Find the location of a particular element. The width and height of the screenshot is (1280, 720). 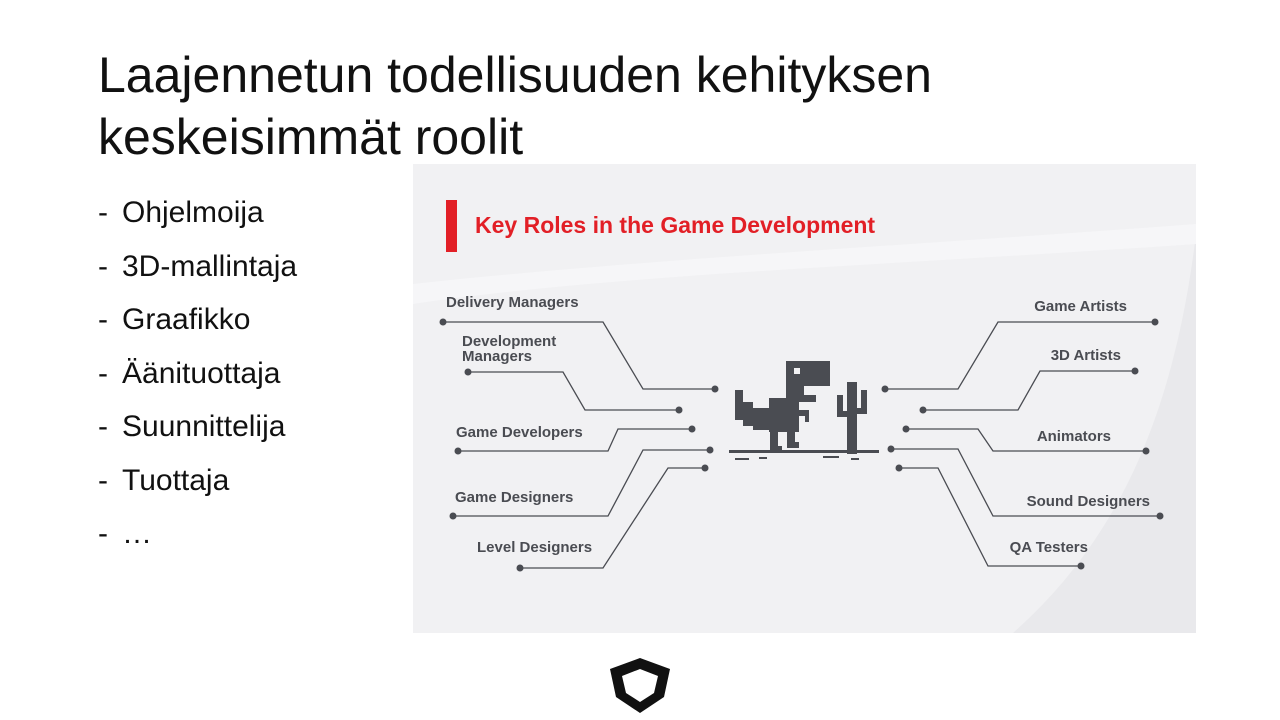

bullet-item: - Graafikko is located at coordinates (197, 324).